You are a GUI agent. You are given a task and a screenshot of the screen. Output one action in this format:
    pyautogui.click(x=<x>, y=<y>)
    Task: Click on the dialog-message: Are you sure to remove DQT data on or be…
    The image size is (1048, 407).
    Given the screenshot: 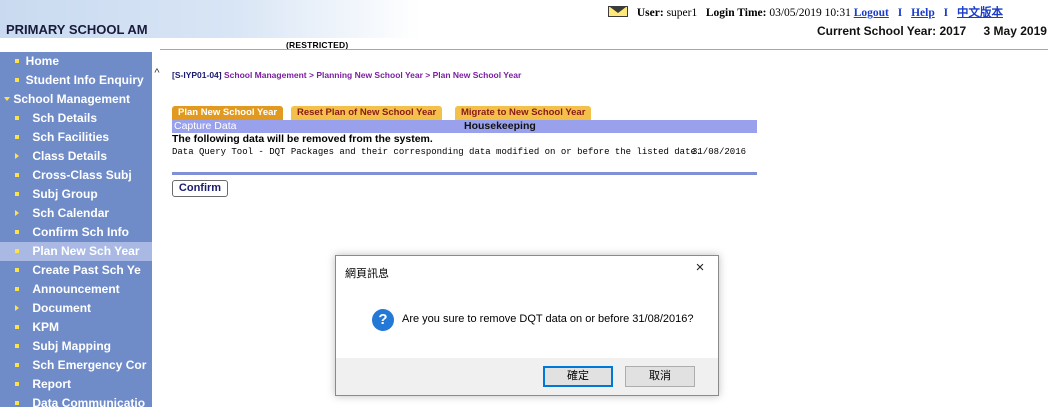 What is the action you would take?
    pyautogui.click(x=548, y=319)
    